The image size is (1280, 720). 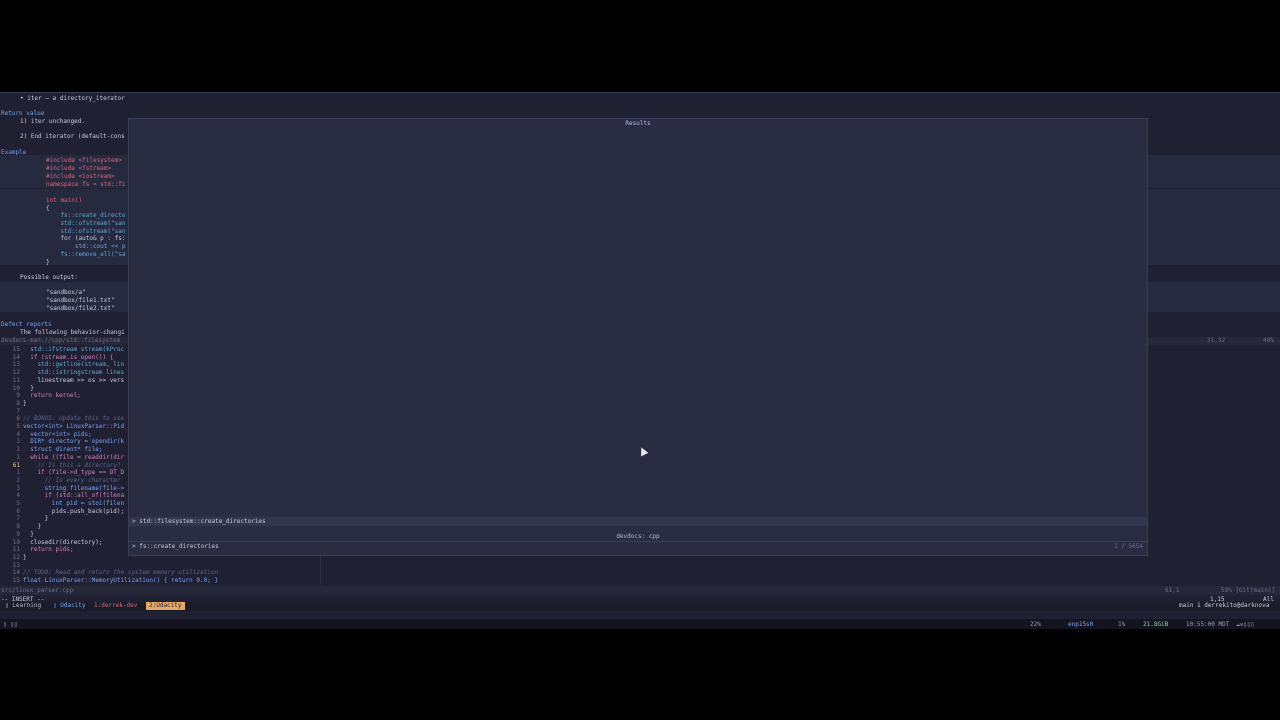 What do you see at coordinates (72, 465) in the screenshot?
I see `code-line: // Is this a directory?` at bounding box center [72, 465].